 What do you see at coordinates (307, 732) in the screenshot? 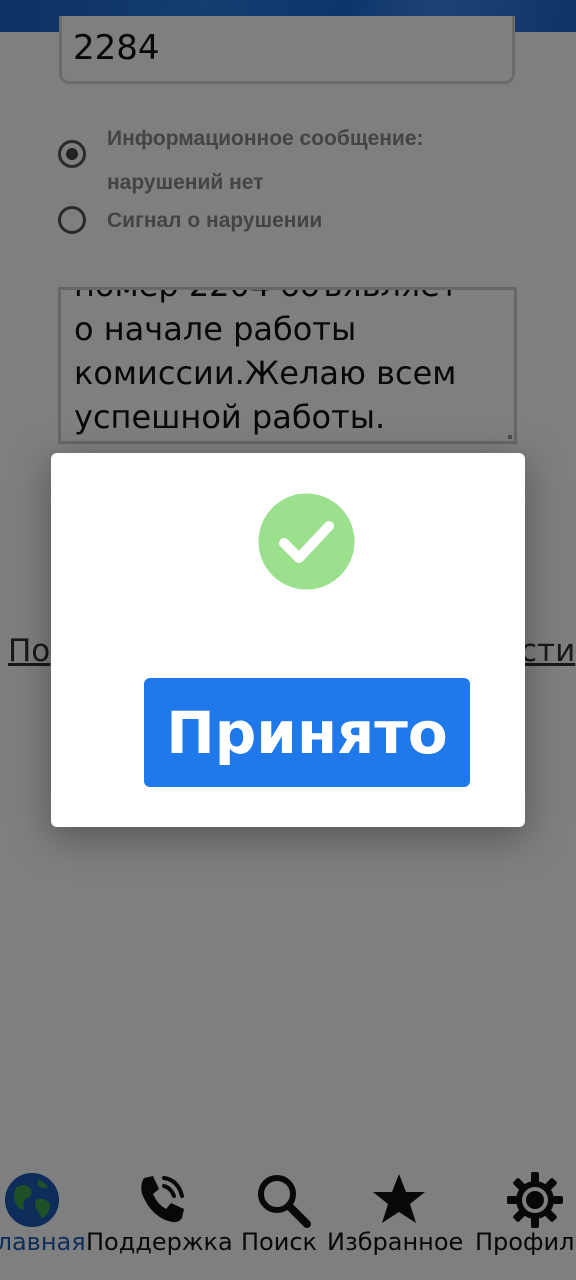
I see `accept-button: Принято` at bounding box center [307, 732].